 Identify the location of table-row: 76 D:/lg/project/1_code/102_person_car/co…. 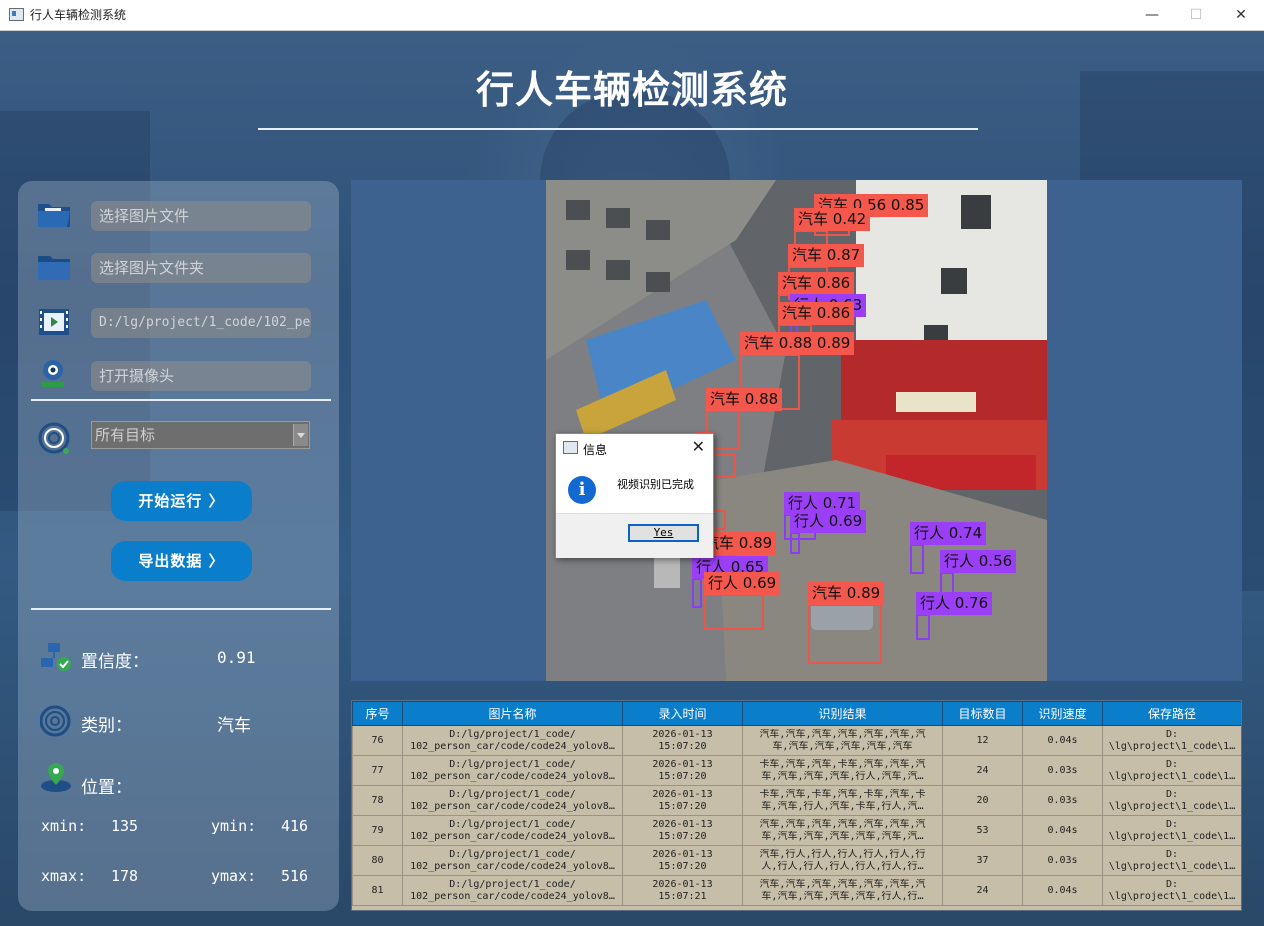
(796, 740).